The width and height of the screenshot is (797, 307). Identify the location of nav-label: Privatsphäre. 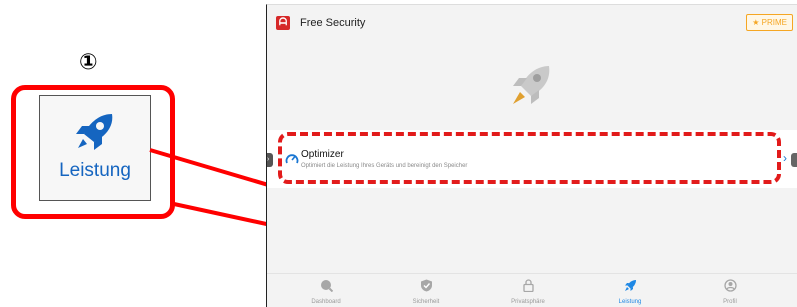
(528, 302).